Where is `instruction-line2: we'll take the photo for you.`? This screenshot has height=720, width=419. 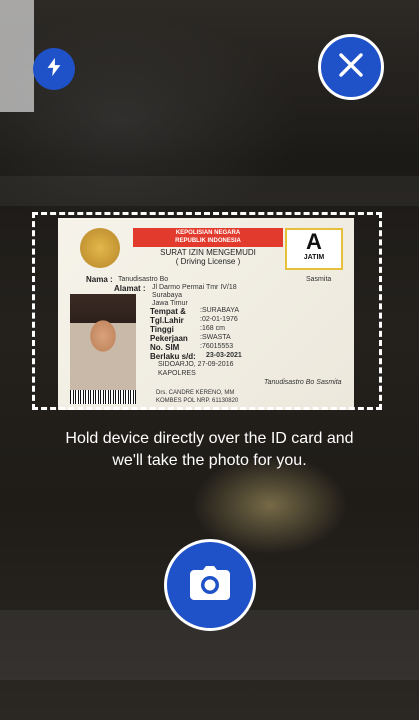 instruction-line2: we'll take the photo for you. is located at coordinates (209, 460).